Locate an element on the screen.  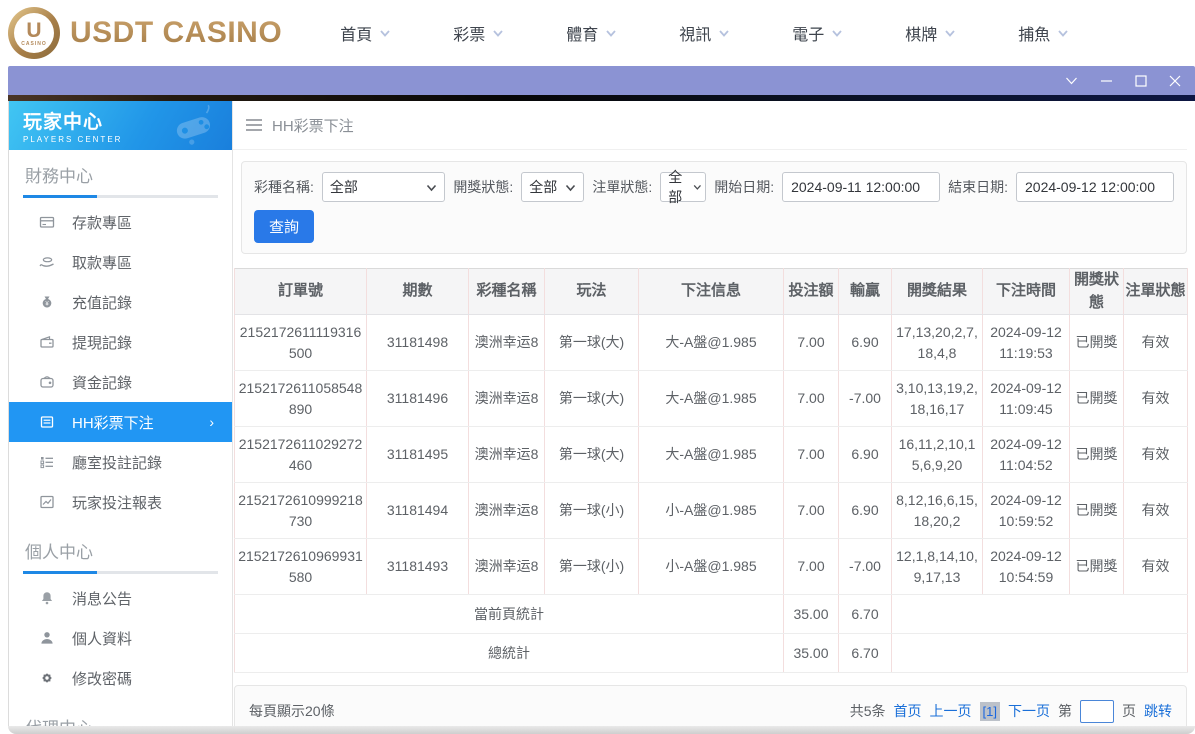
col-order-no: 訂單號 is located at coordinates (300, 291).